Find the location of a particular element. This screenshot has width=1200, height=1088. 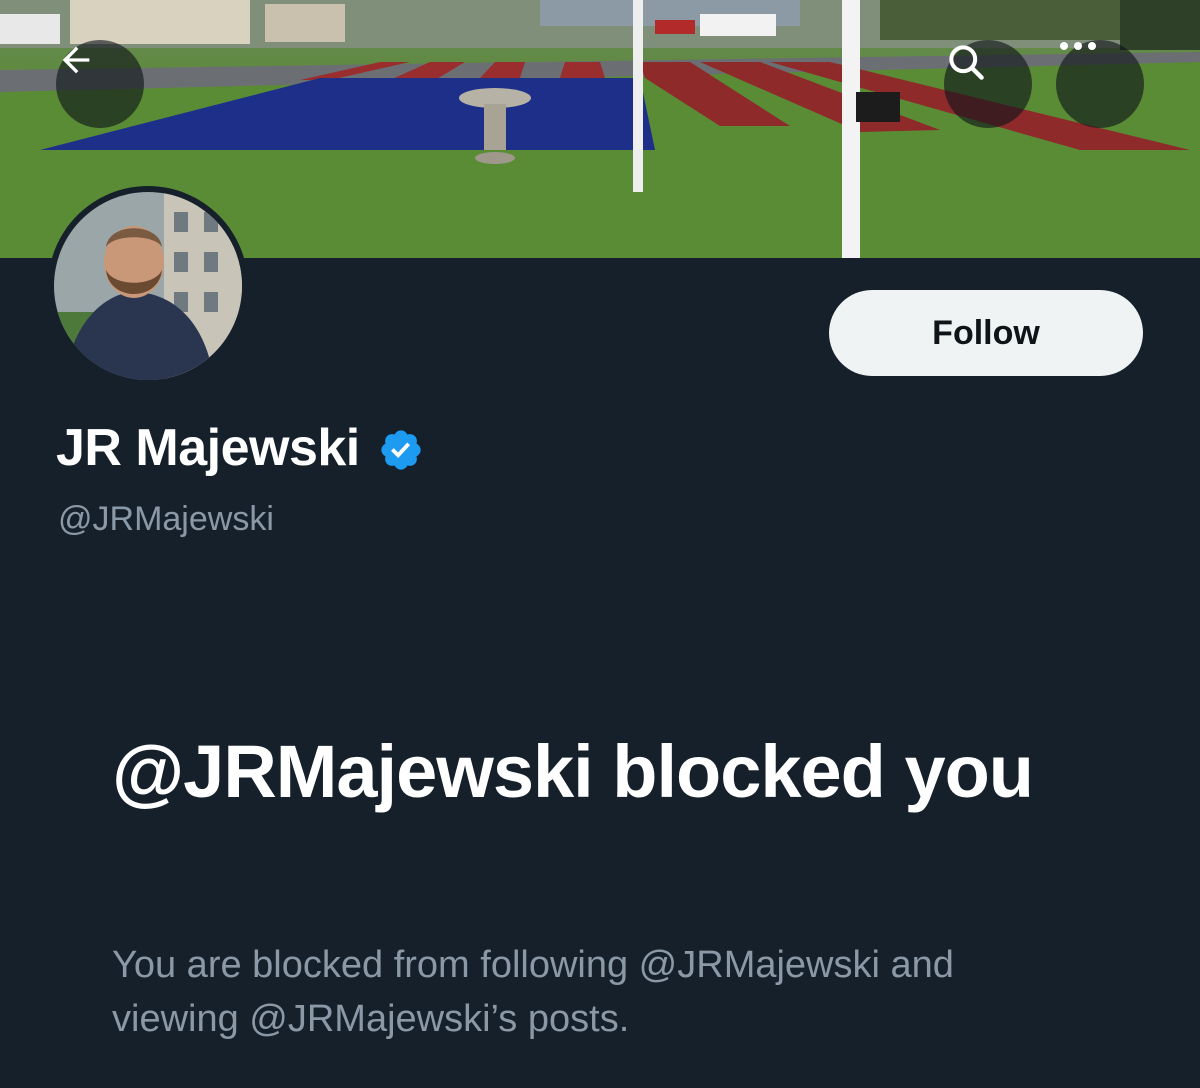

avatar-image is located at coordinates (148, 286).